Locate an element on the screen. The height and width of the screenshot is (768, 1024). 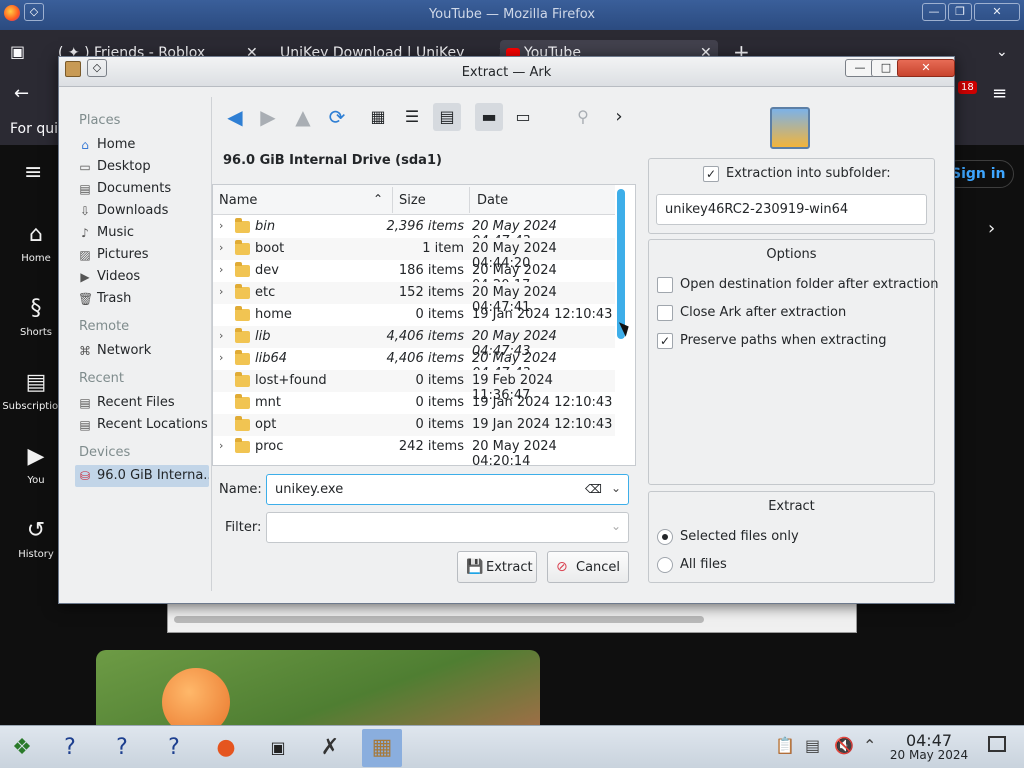
name-label: Name: is located at coordinates (240, 489).